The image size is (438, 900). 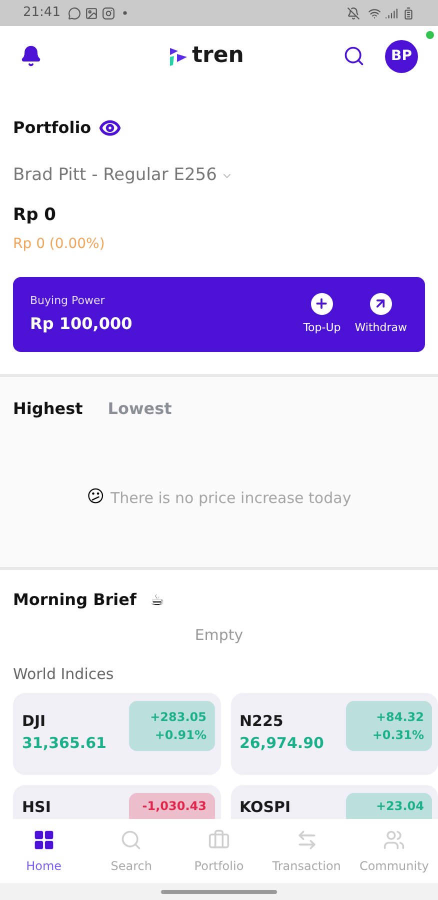 What do you see at coordinates (322, 304) in the screenshot?
I see `plus-icon` at bounding box center [322, 304].